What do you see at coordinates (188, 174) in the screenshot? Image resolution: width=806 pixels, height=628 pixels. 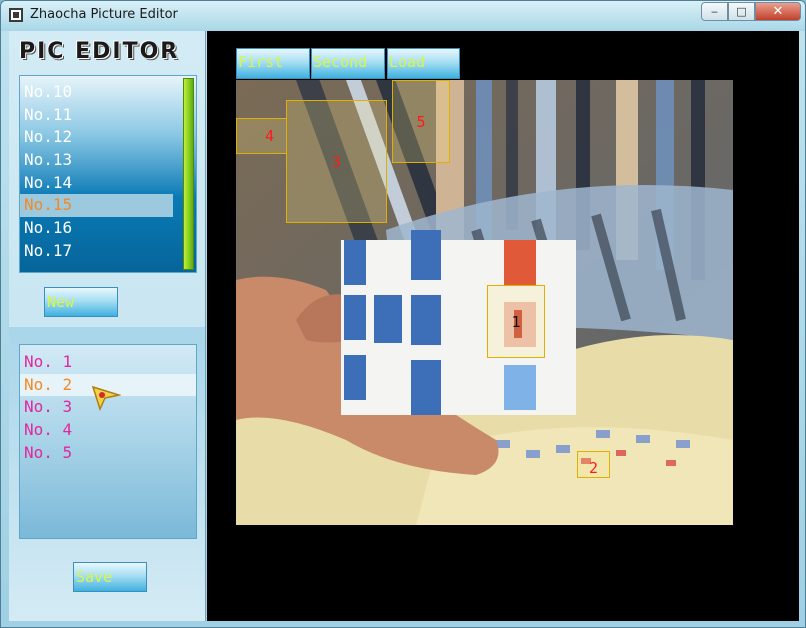 I see `picture-list-scrollbar` at bounding box center [188, 174].